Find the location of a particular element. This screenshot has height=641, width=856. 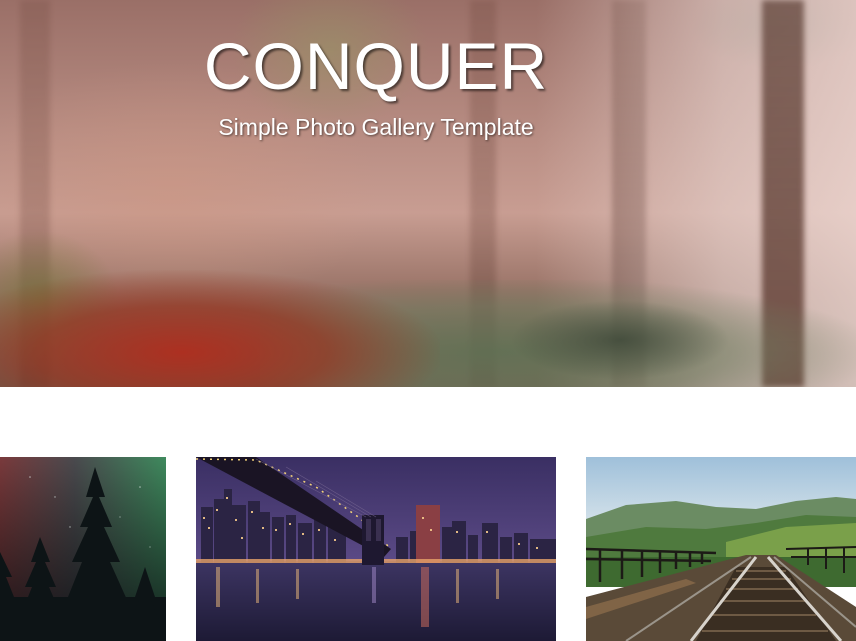

railway-bridge-photo is located at coordinates (721, 549).